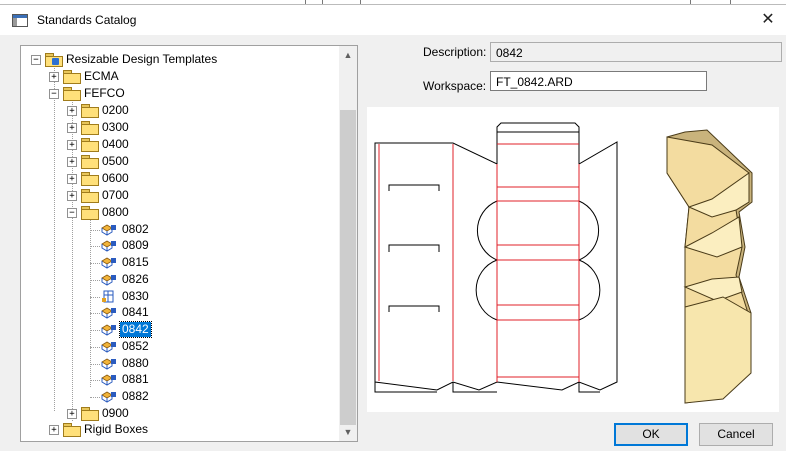 The image size is (786, 451). I want to click on tree-node-label-selected: 0842, so click(135, 329).